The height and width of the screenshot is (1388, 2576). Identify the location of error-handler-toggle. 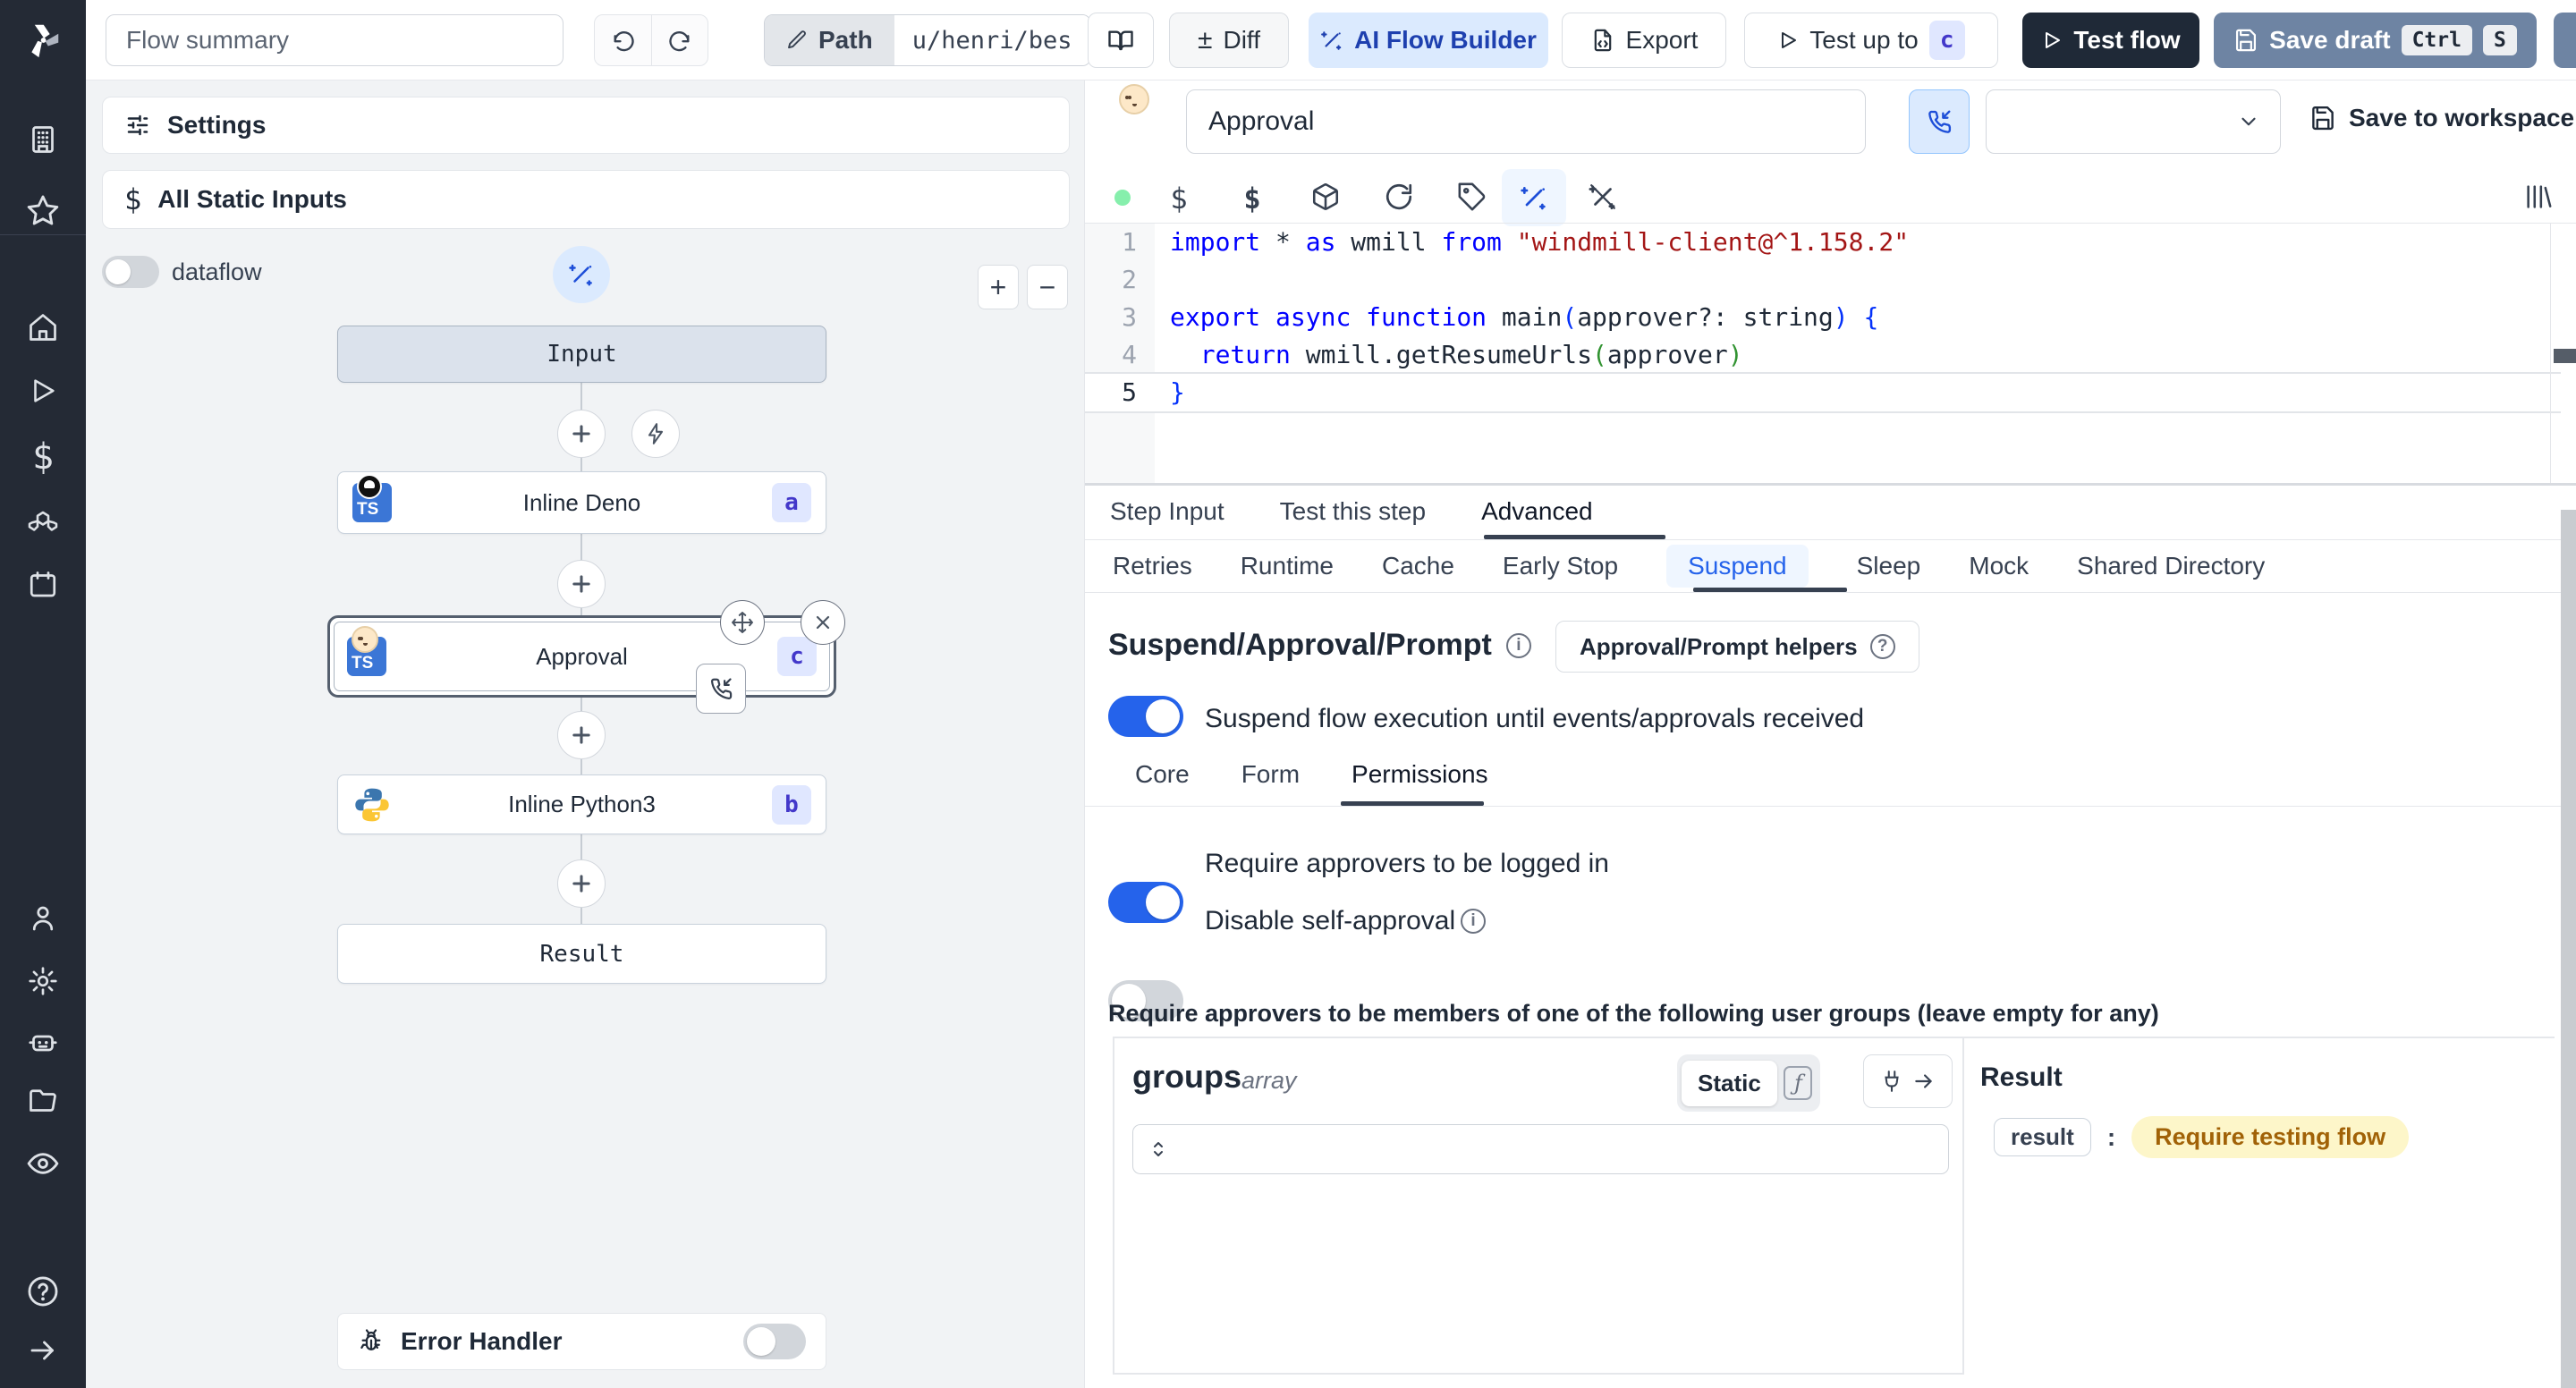
(774, 1342).